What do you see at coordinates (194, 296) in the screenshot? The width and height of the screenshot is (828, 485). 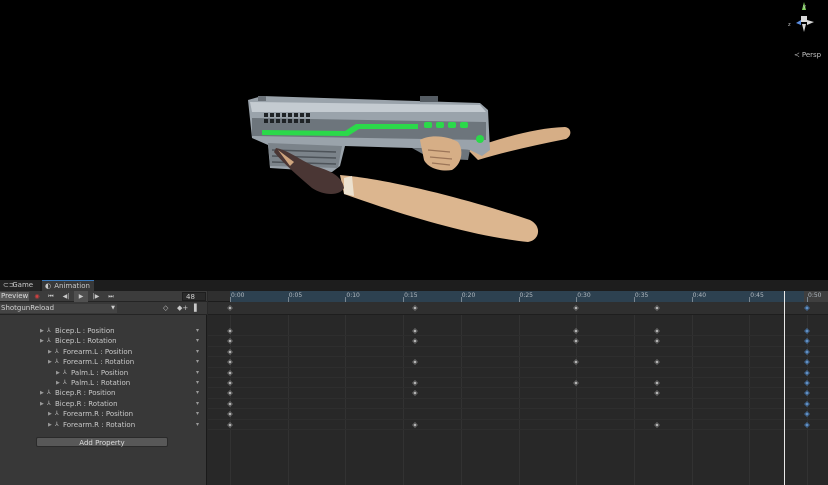 I see `frame-input: 48` at bounding box center [194, 296].